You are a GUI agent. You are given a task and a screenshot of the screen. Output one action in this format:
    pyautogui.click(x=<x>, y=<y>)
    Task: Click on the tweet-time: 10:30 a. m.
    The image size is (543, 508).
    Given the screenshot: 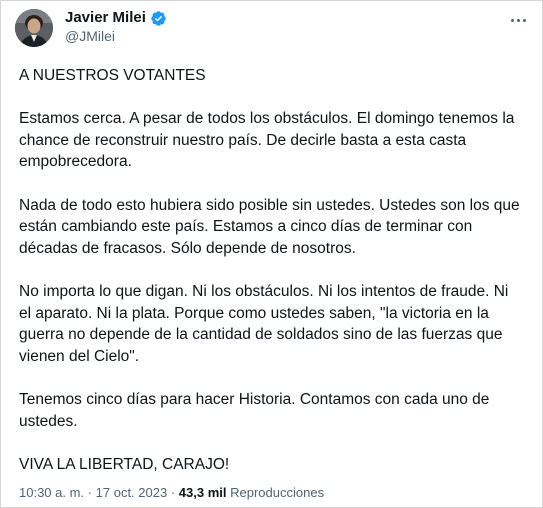 What is the action you would take?
    pyautogui.click(x=51, y=492)
    